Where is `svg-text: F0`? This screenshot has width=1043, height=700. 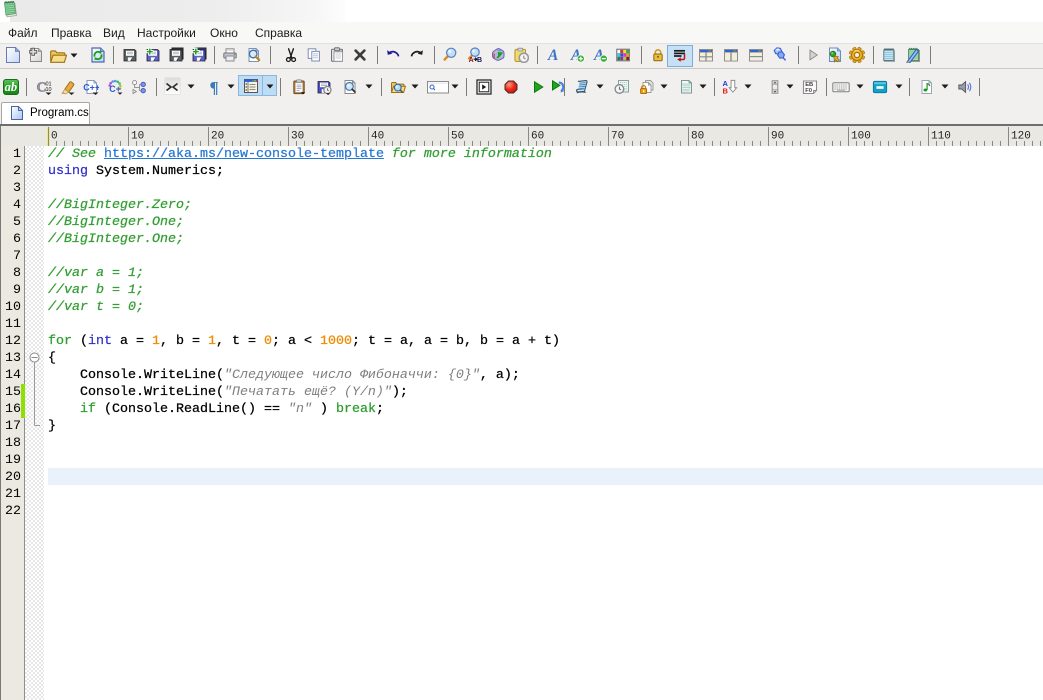
svg-text: F0 is located at coordinates (808, 91).